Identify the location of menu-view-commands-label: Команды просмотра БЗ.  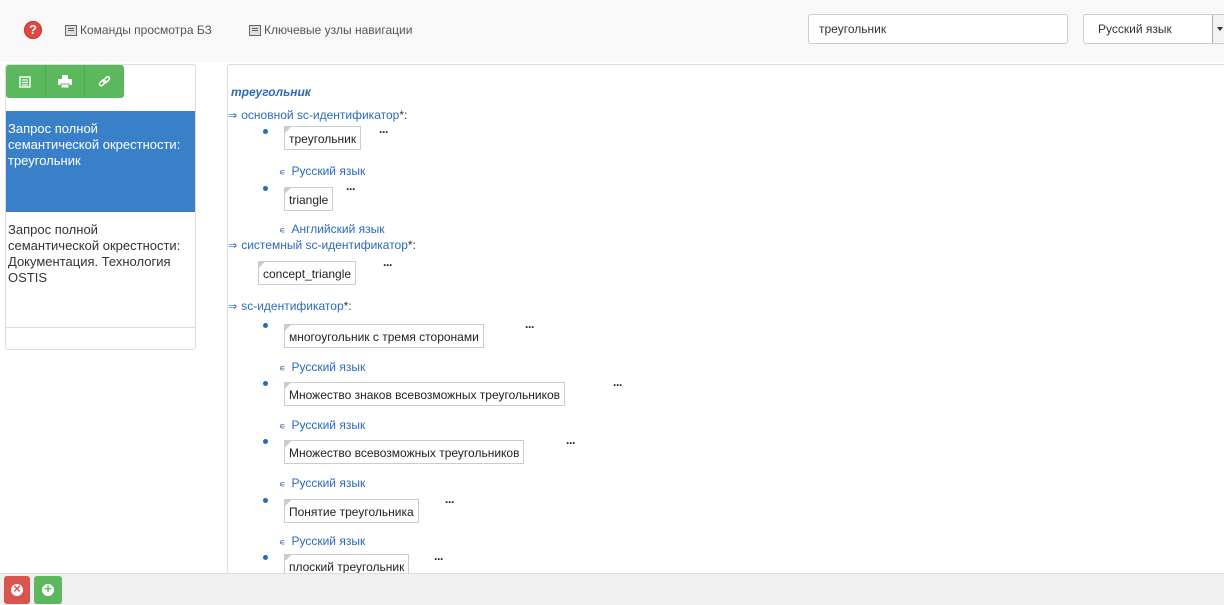
(146, 30).